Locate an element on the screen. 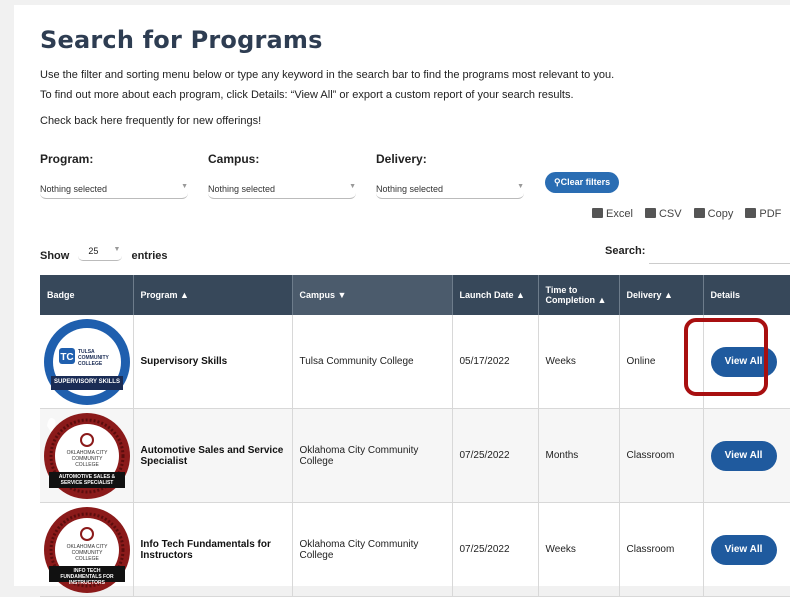 This screenshot has height=597, width=790. export-excel-button: Excel is located at coordinates (612, 214).